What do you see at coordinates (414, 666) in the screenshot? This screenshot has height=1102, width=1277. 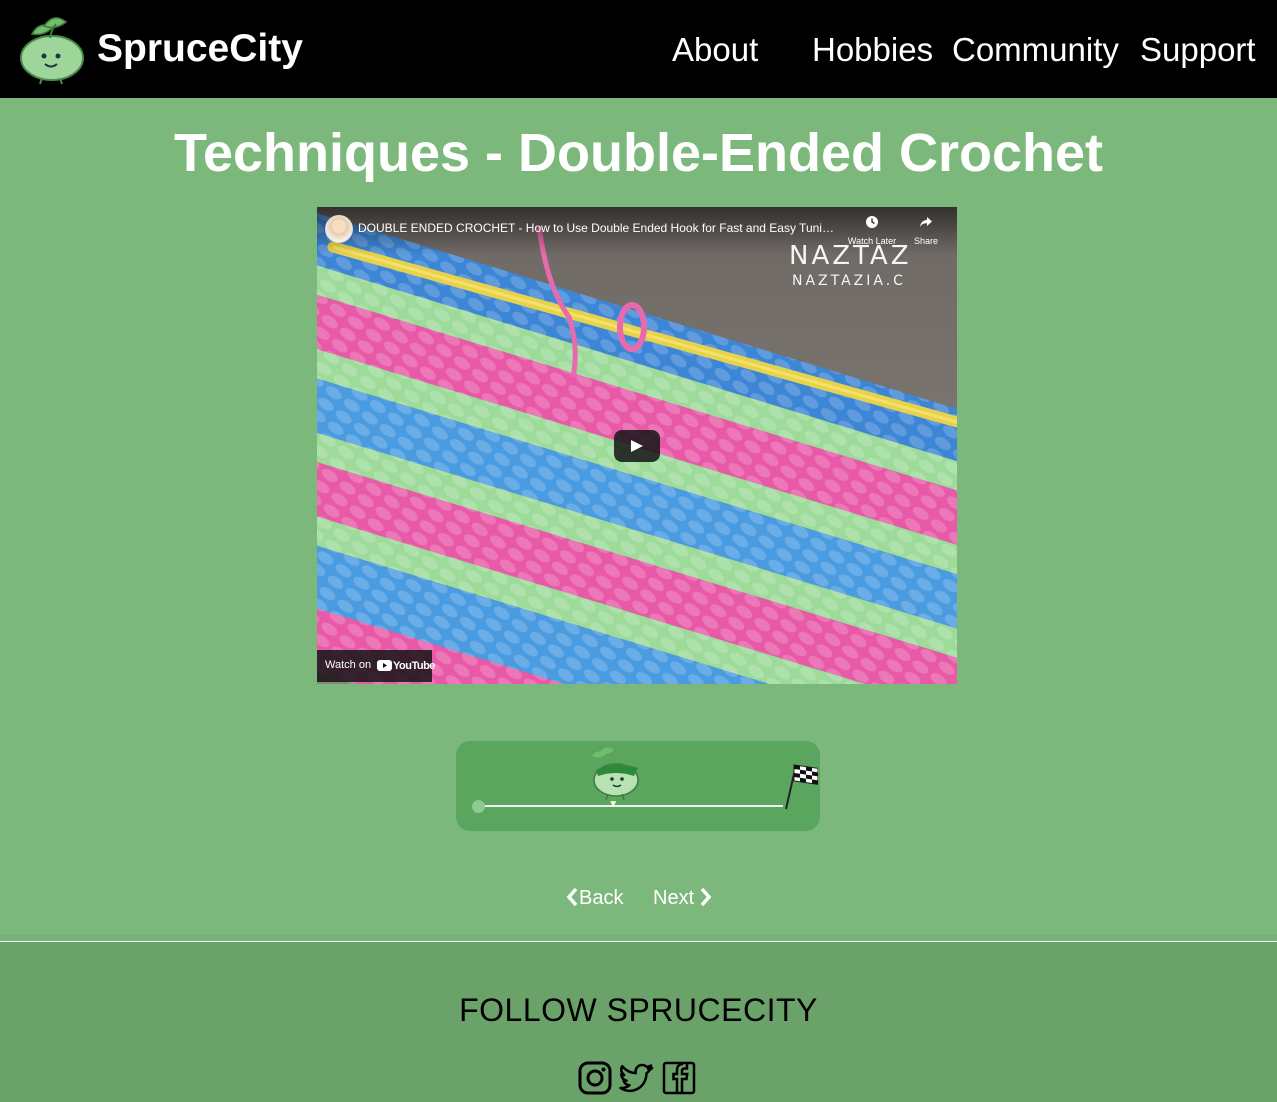 I see `youtube-wordmark: YouTube` at bounding box center [414, 666].